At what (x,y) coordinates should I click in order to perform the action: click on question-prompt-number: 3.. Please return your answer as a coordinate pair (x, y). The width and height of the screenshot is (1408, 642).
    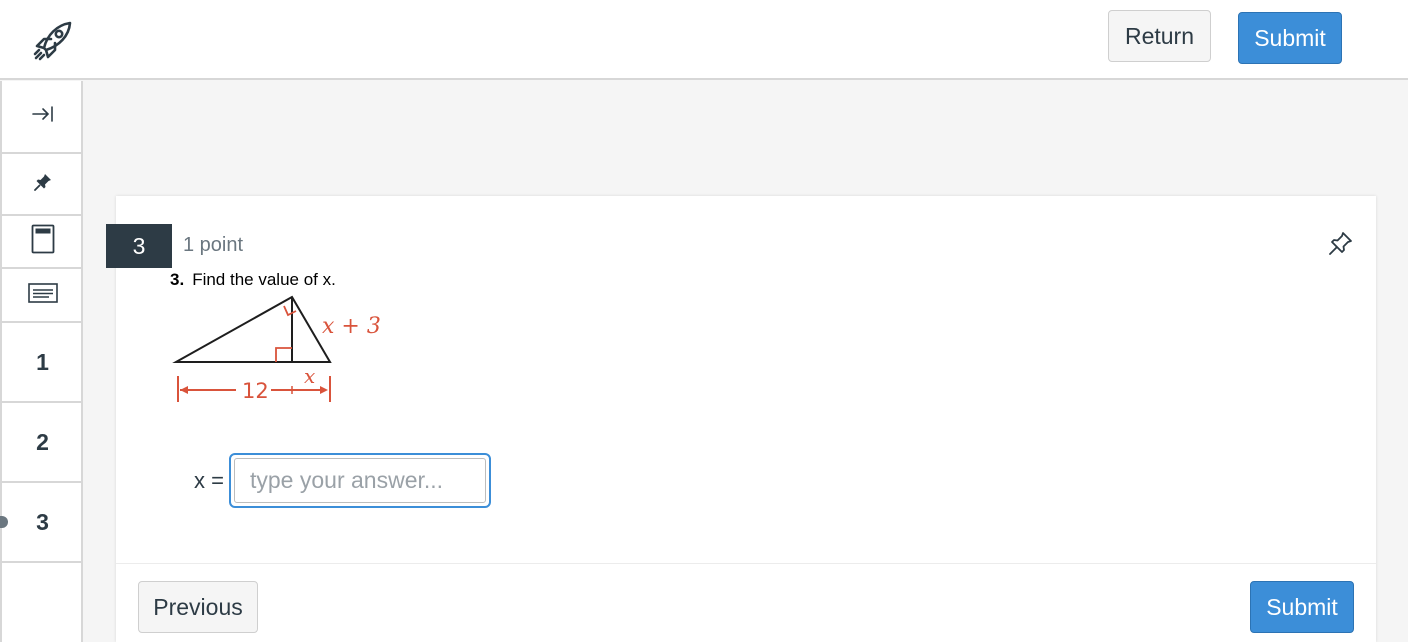
    Looking at the image, I should click on (177, 279).